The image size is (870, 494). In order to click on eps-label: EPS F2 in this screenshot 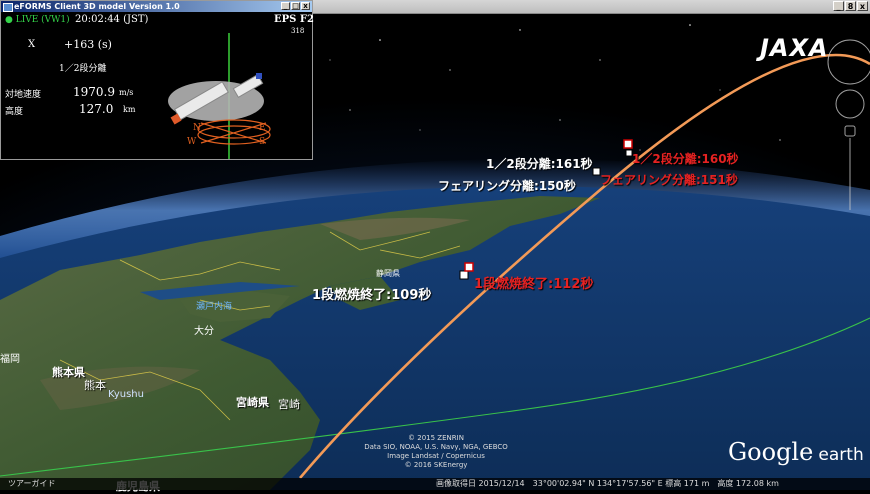, I will do `click(294, 19)`.